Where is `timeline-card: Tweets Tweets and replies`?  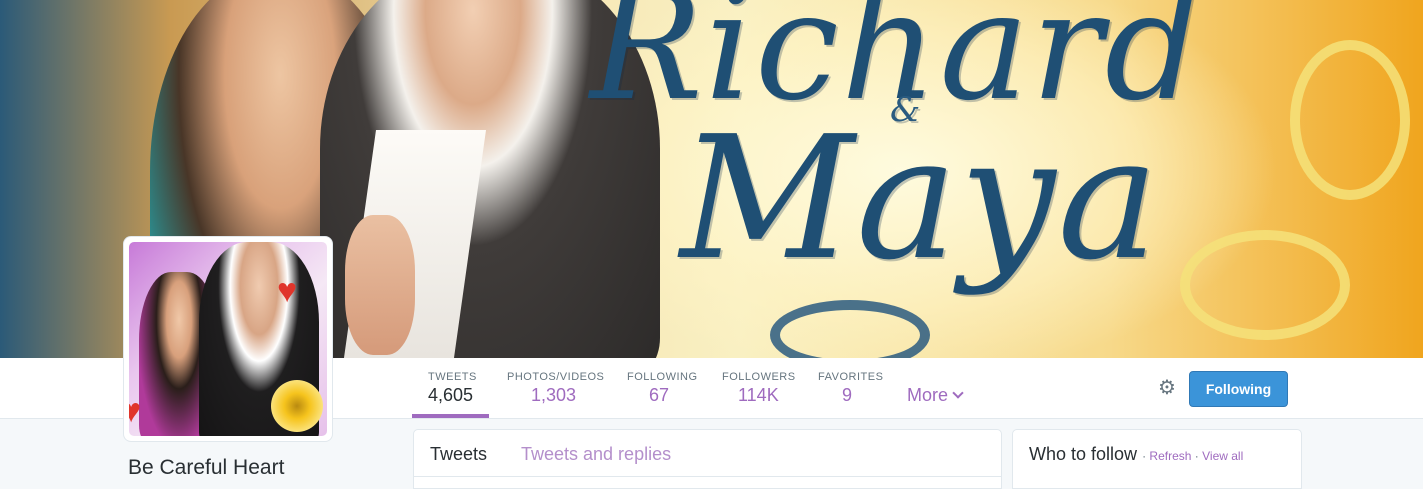
timeline-card: Tweets Tweets and replies is located at coordinates (707, 459).